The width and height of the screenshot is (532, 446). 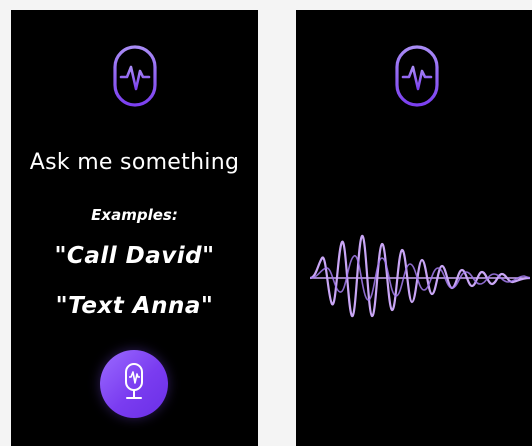 I want to click on sound-waveform, so click(x=420, y=280).